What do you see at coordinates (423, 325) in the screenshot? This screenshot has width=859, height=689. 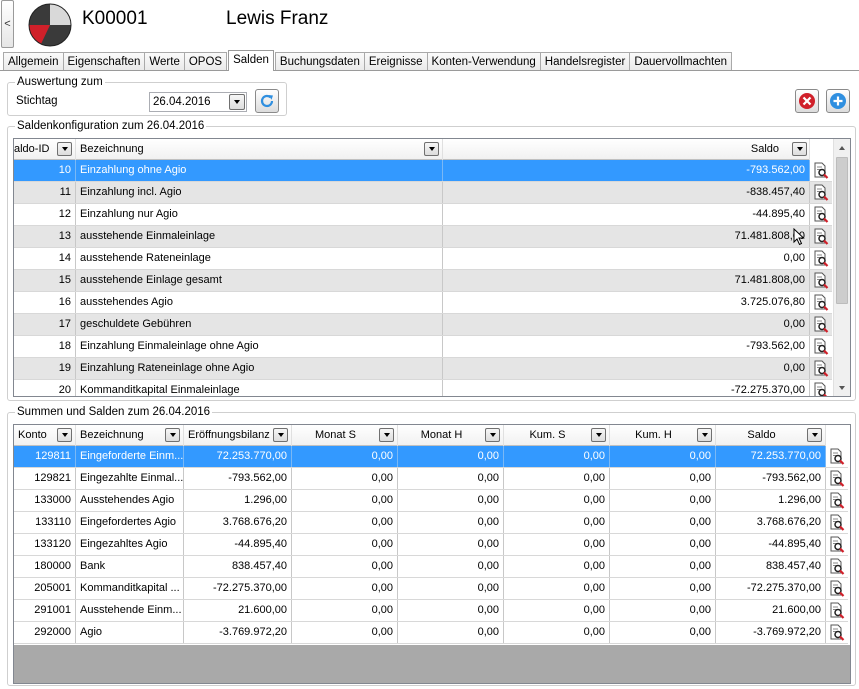 I see `table-row: 17 geschuldete Gebühren 0,00` at bounding box center [423, 325].